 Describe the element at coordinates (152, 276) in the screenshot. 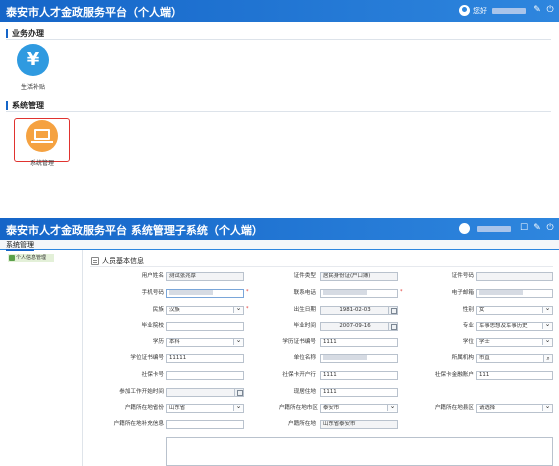

I see `label-name: 用户姓名` at that location.